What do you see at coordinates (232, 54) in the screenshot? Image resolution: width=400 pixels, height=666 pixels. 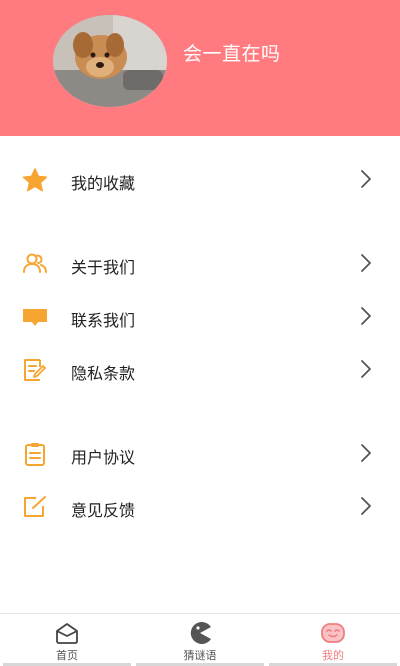 I see `username: 会一直在吗` at bounding box center [232, 54].